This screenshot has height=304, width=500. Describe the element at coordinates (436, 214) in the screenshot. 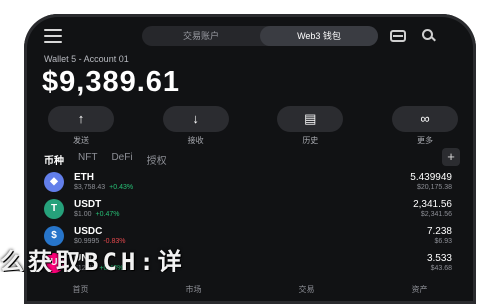

I see `asset-usd-value: $2,341.56` at that location.